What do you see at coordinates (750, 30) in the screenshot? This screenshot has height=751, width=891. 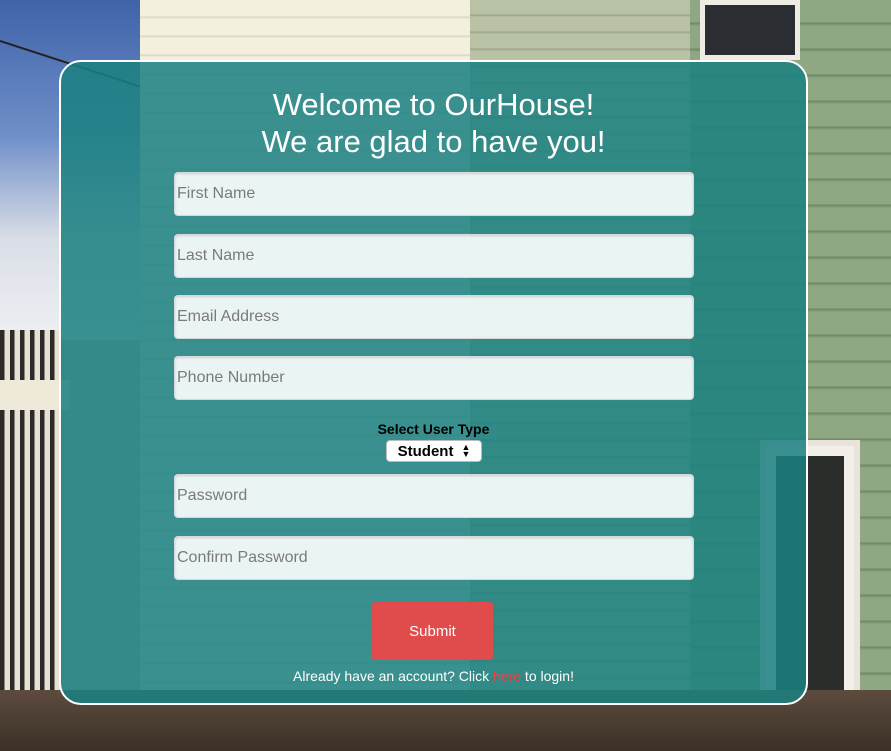 I see `background-window-top` at bounding box center [750, 30].